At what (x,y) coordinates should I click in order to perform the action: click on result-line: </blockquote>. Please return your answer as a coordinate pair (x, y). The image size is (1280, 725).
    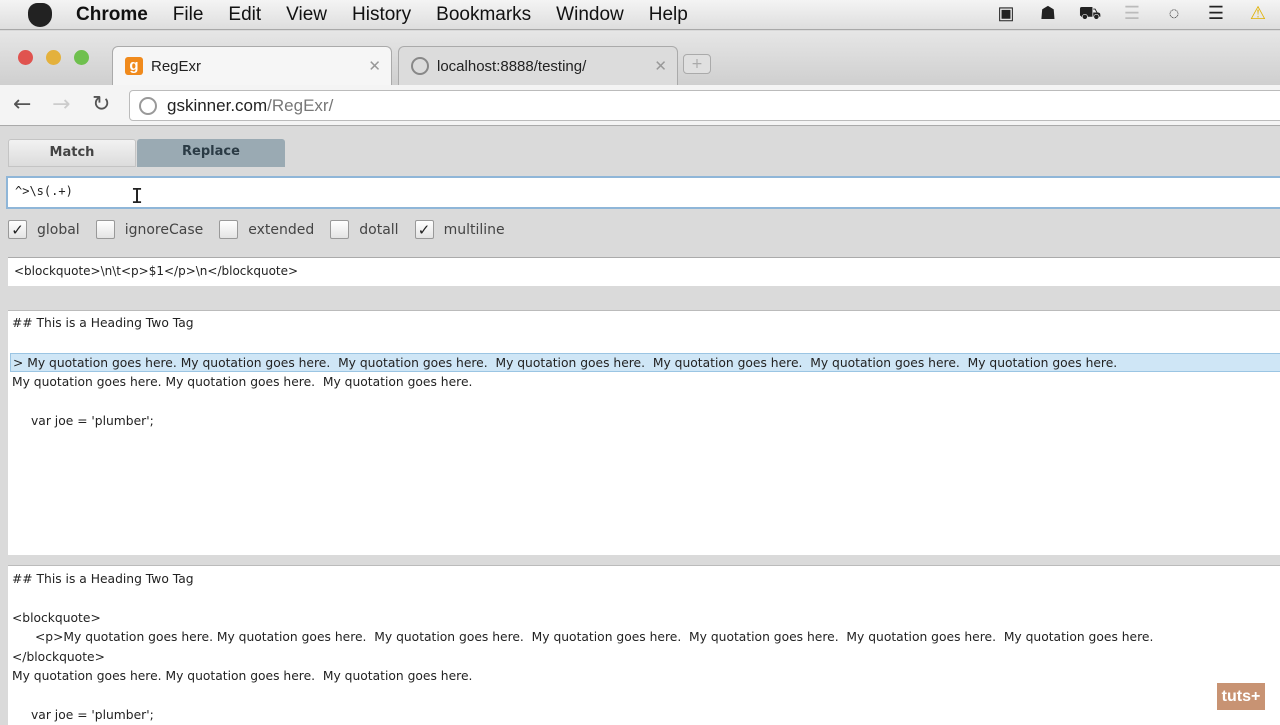
    Looking at the image, I should click on (58, 657).